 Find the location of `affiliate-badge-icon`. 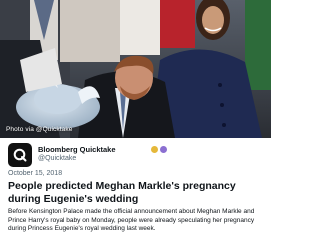

affiliate-badge-icon is located at coordinates (163, 149).